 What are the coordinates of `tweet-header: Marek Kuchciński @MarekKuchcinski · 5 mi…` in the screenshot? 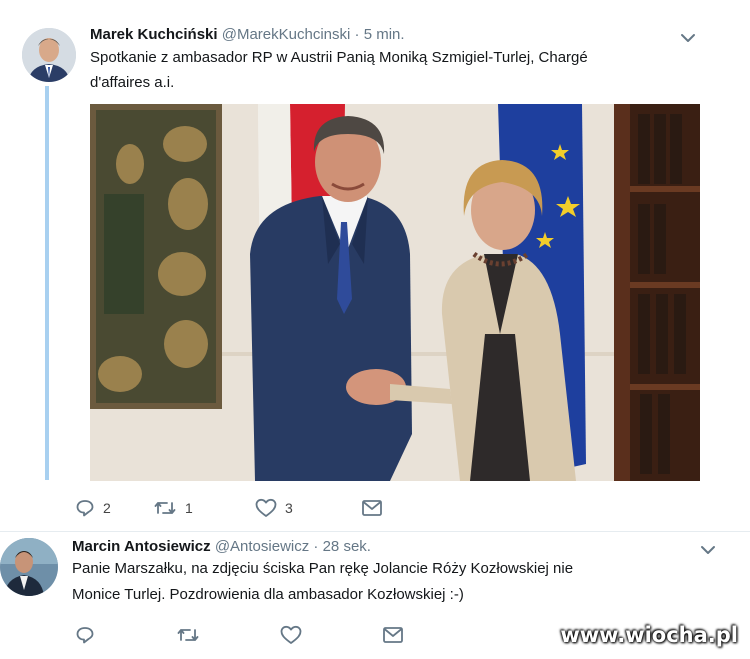 It's located at (247, 34).